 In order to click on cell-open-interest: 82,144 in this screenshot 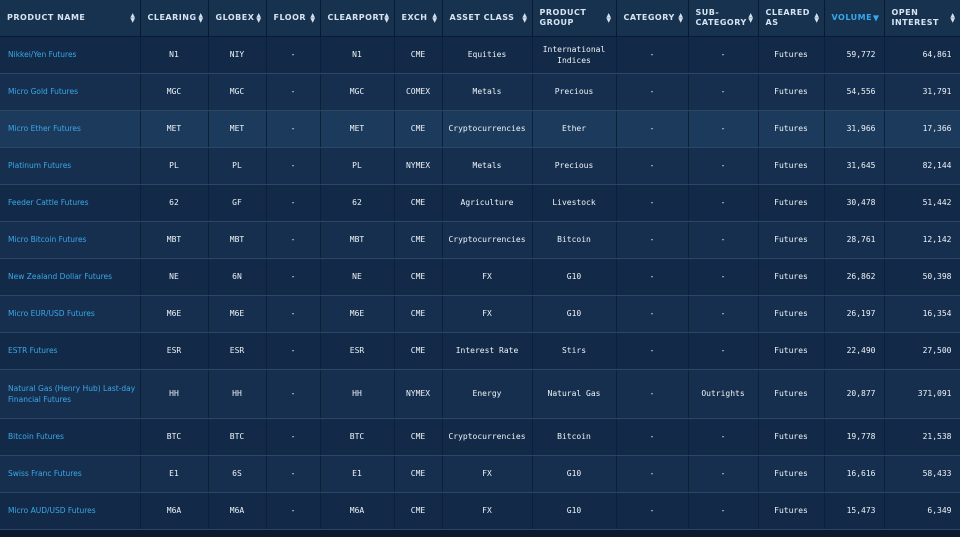, I will do `click(922, 166)`.